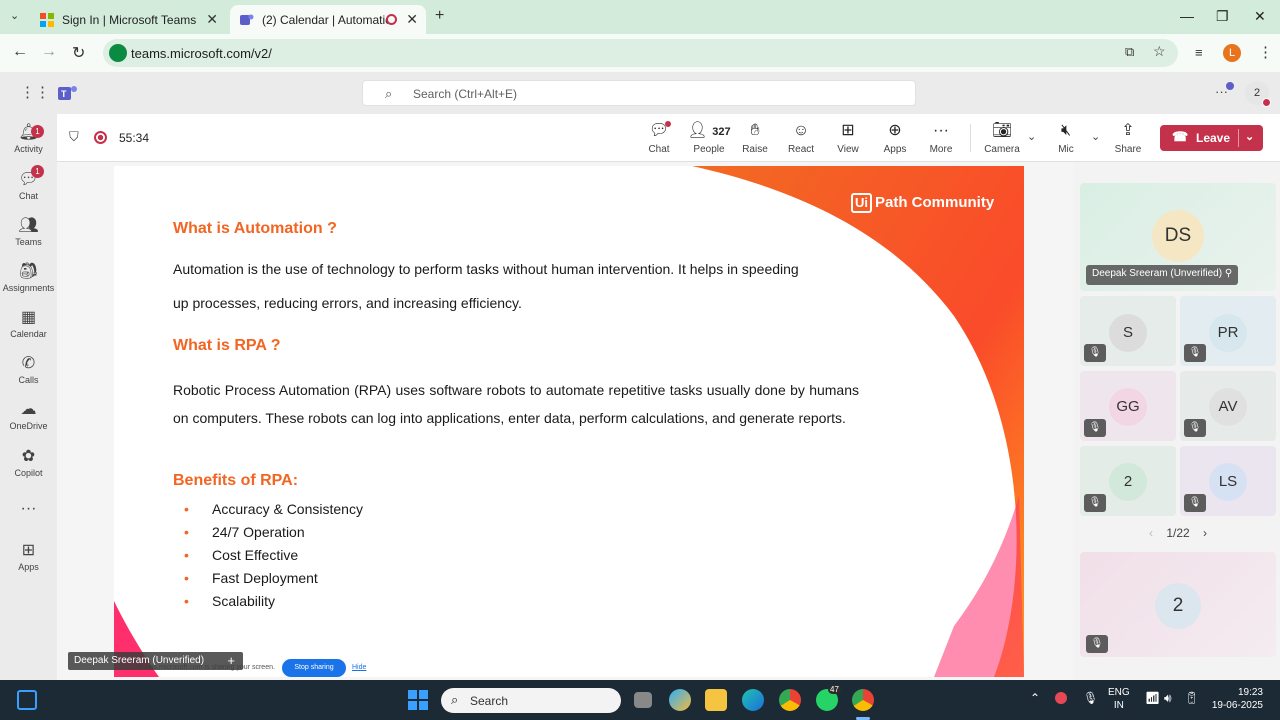  I want to click on battery-icon: 🔋︎, so click(1191, 698).